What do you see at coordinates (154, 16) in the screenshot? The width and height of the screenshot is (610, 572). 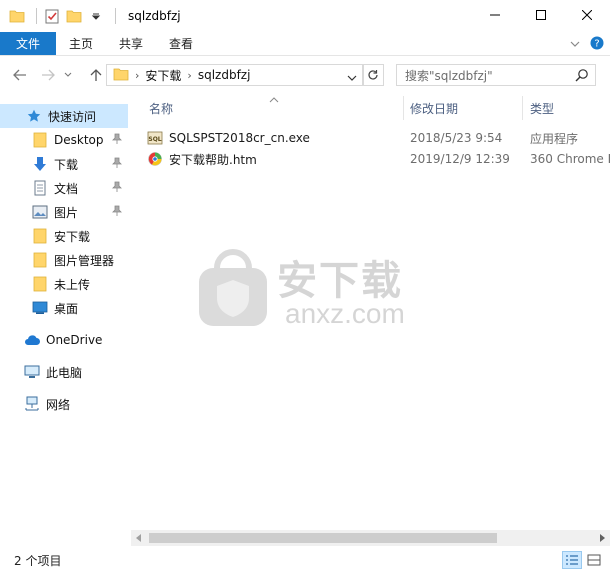 I see `window-title: sqlzdbfzj` at bounding box center [154, 16].